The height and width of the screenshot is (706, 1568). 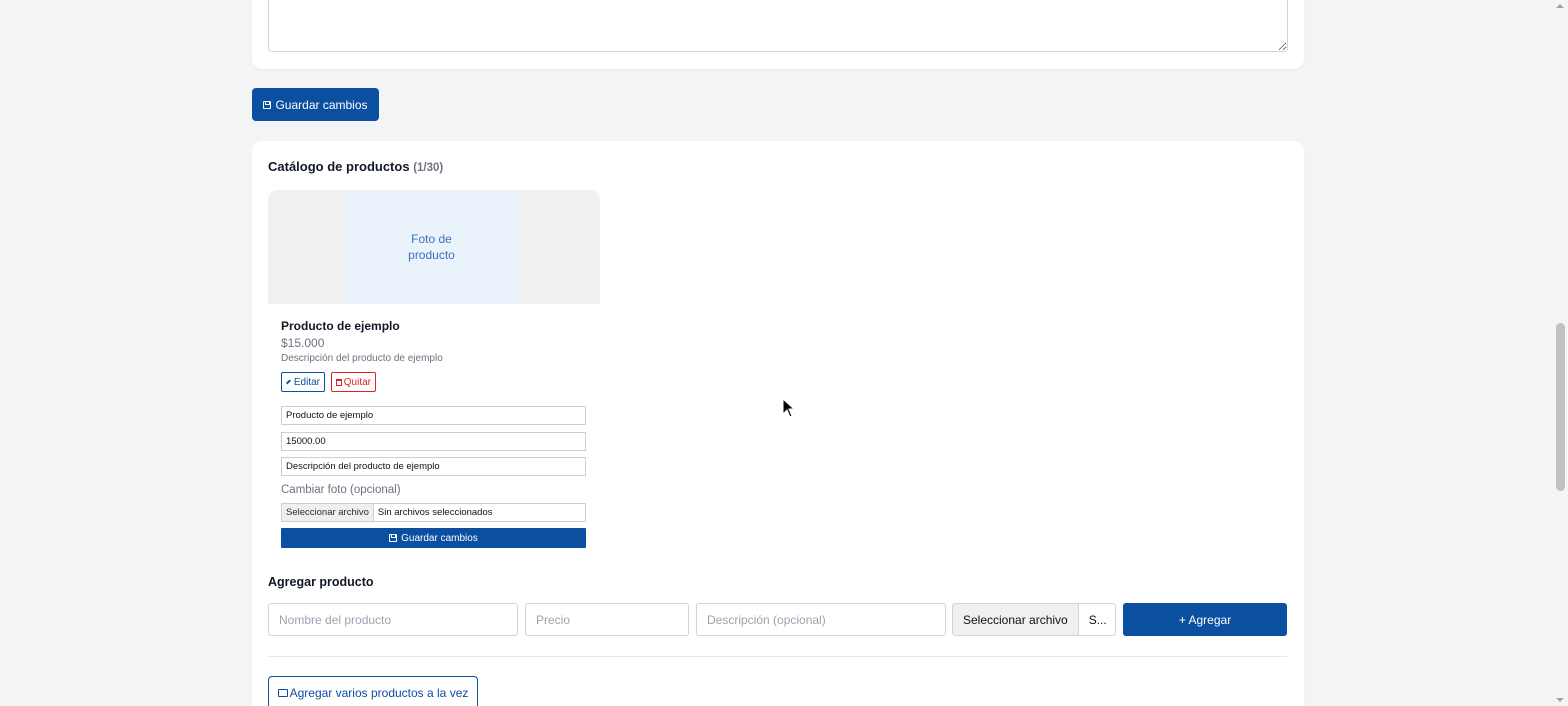 I want to click on images-icon, so click(x=282, y=692).